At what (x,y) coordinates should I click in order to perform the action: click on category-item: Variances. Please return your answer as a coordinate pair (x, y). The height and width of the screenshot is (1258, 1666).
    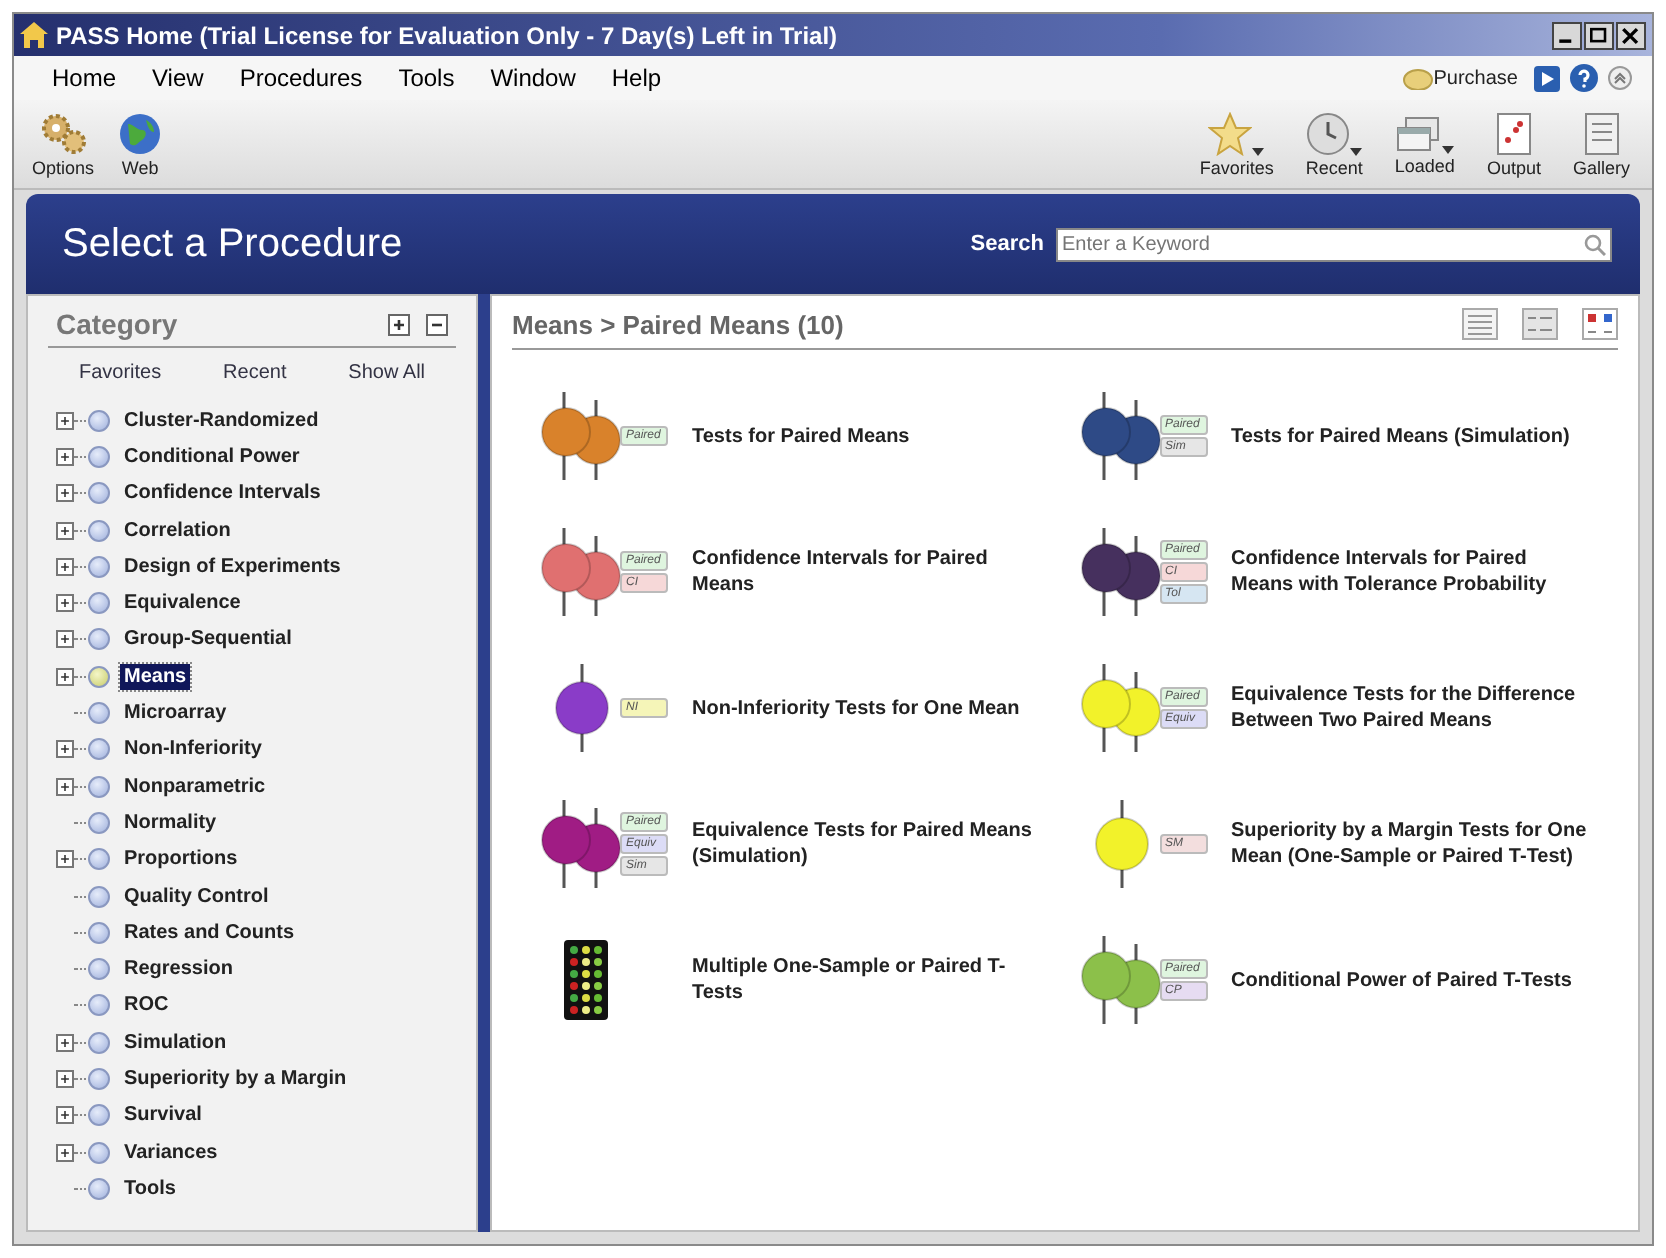
    Looking at the image, I should click on (171, 1152).